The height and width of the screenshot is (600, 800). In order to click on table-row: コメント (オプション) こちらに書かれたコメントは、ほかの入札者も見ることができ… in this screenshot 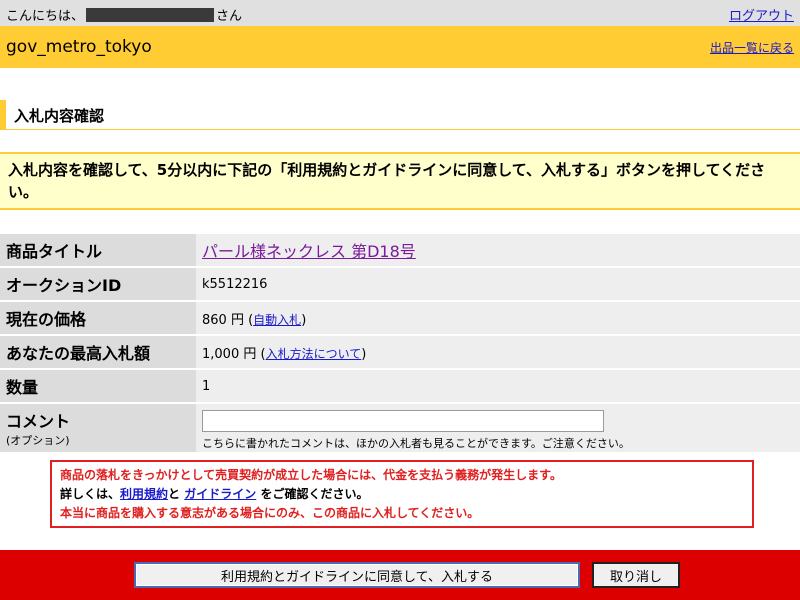, I will do `click(400, 428)`.